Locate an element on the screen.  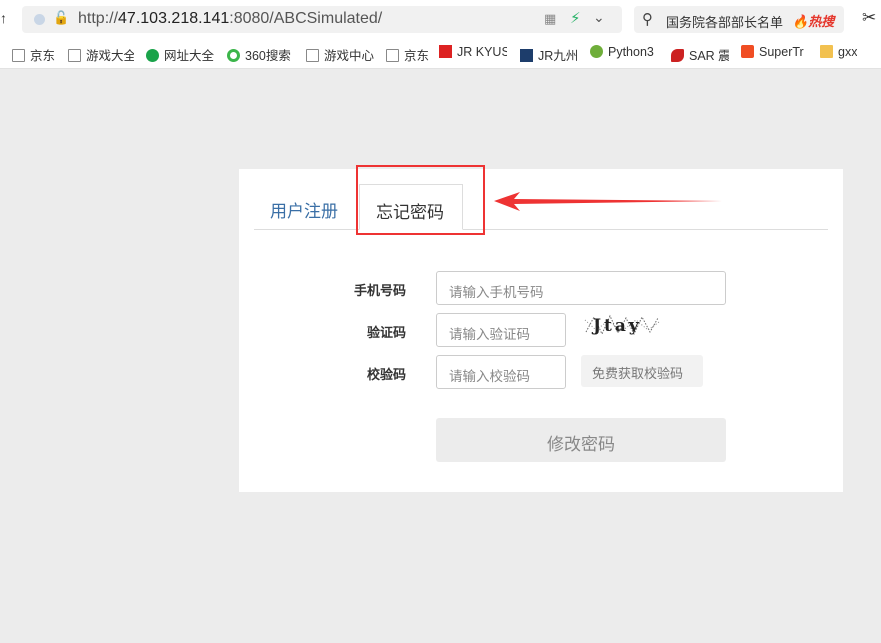
hot-search-badge: 🔥热搜 is located at coordinates (813, 21).